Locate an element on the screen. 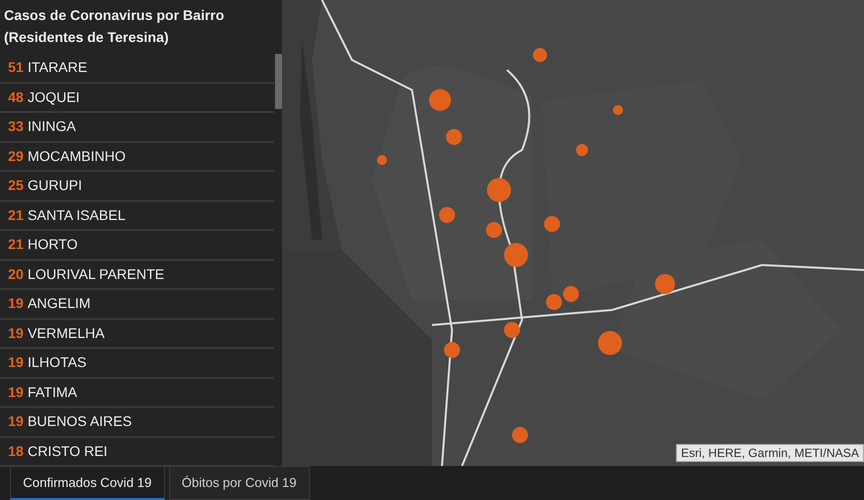 The height and width of the screenshot is (500, 864). tab: Óbitos por Covid 19 is located at coordinates (239, 483).